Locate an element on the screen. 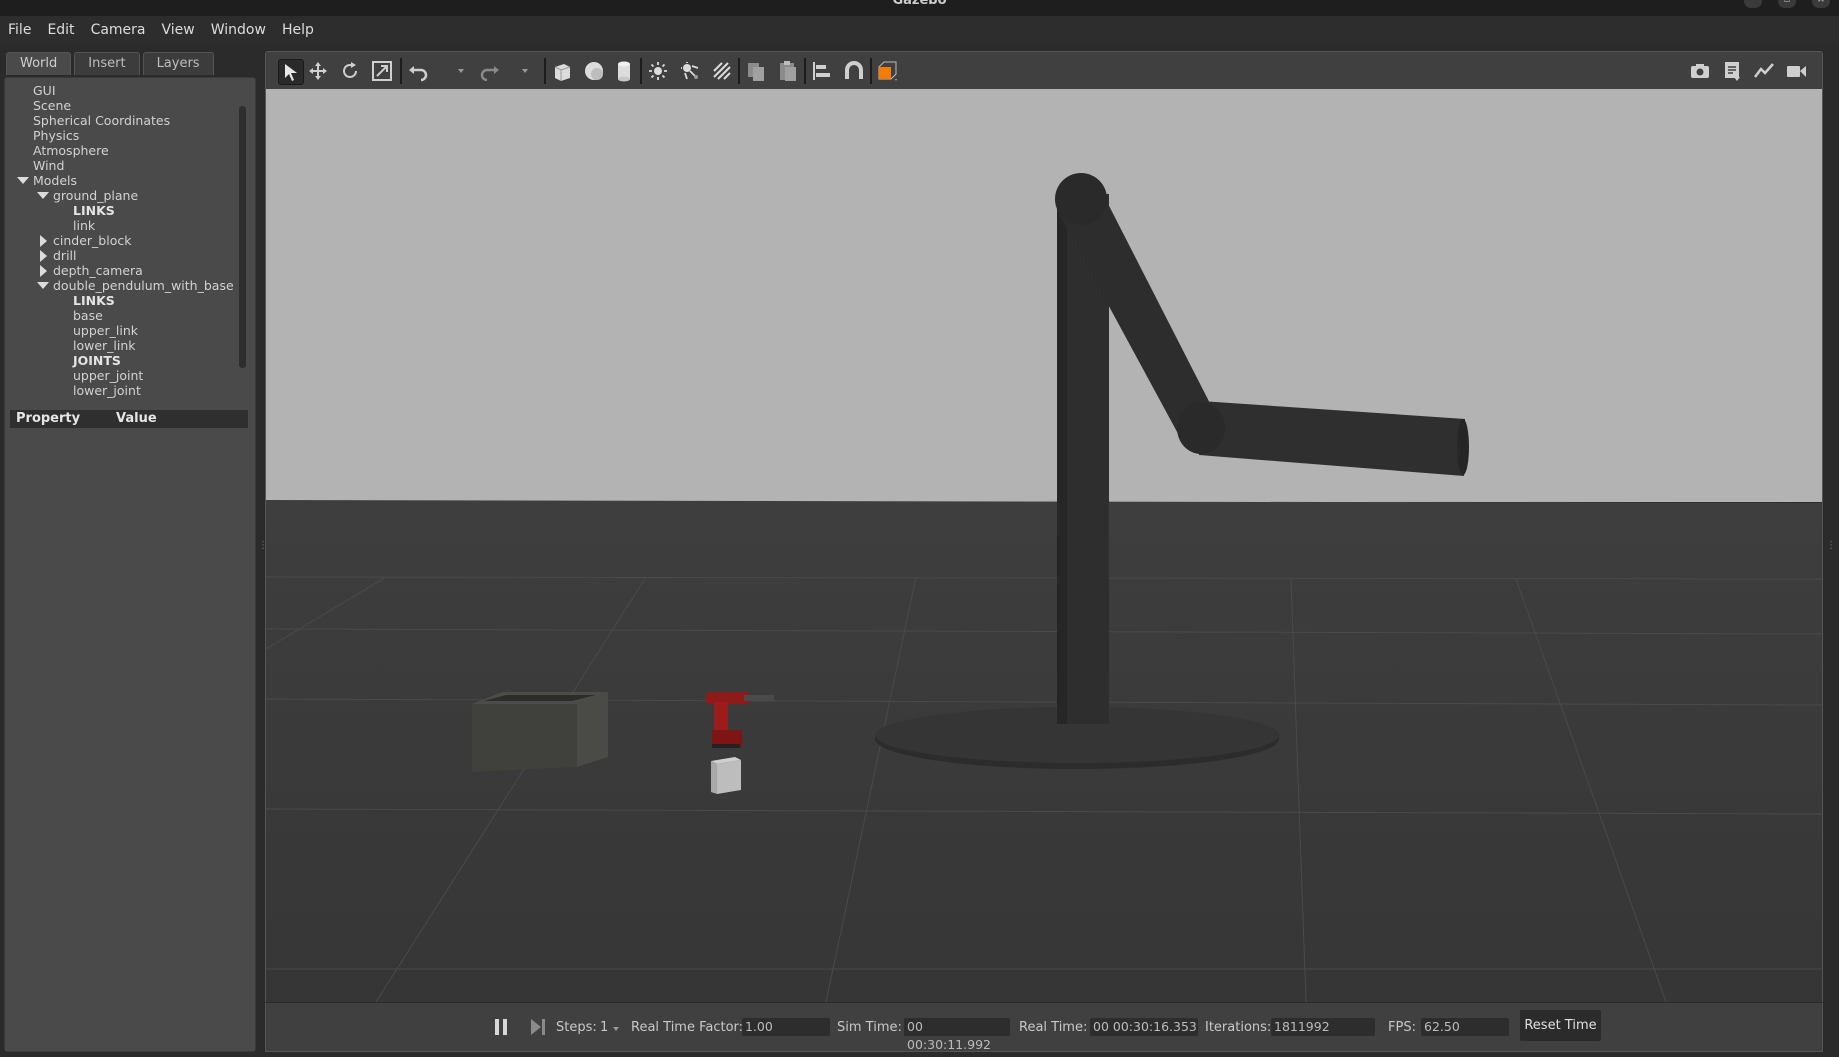 The image size is (1839, 1057). spot-light-icon is located at coordinates (690, 71).